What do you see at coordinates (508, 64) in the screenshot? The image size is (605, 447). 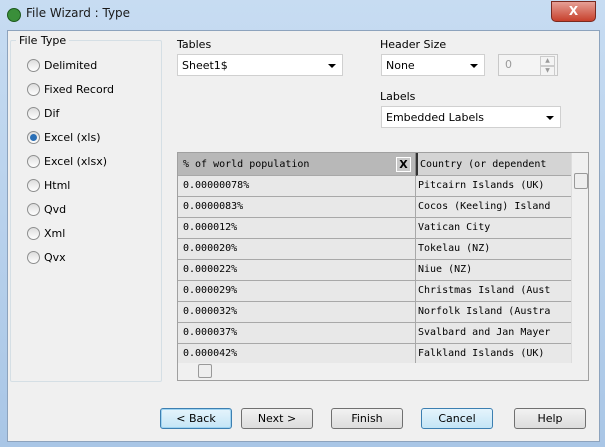 I see `header-size-number: 0` at bounding box center [508, 64].